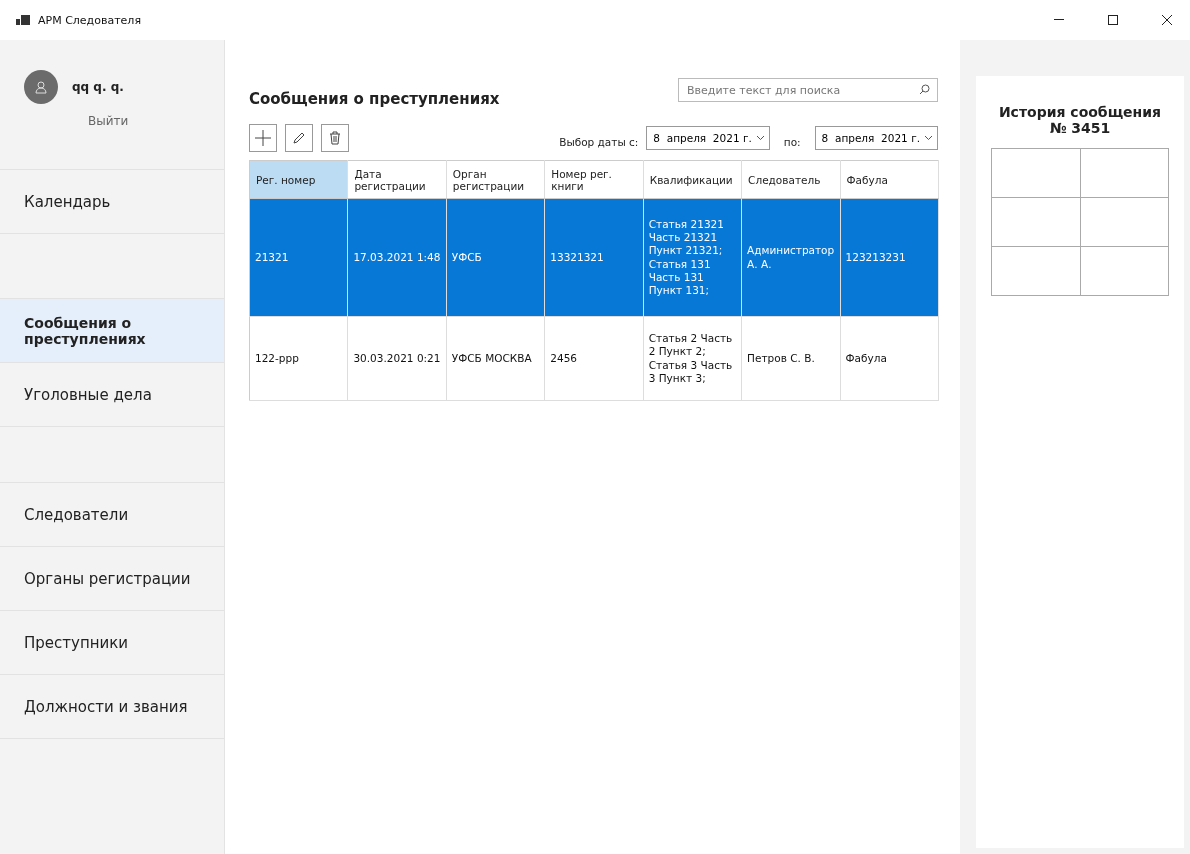  What do you see at coordinates (112, 579) in the screenshot?
I see `sidebar-item: Органы регистрации` at bounding box center [112, 579].